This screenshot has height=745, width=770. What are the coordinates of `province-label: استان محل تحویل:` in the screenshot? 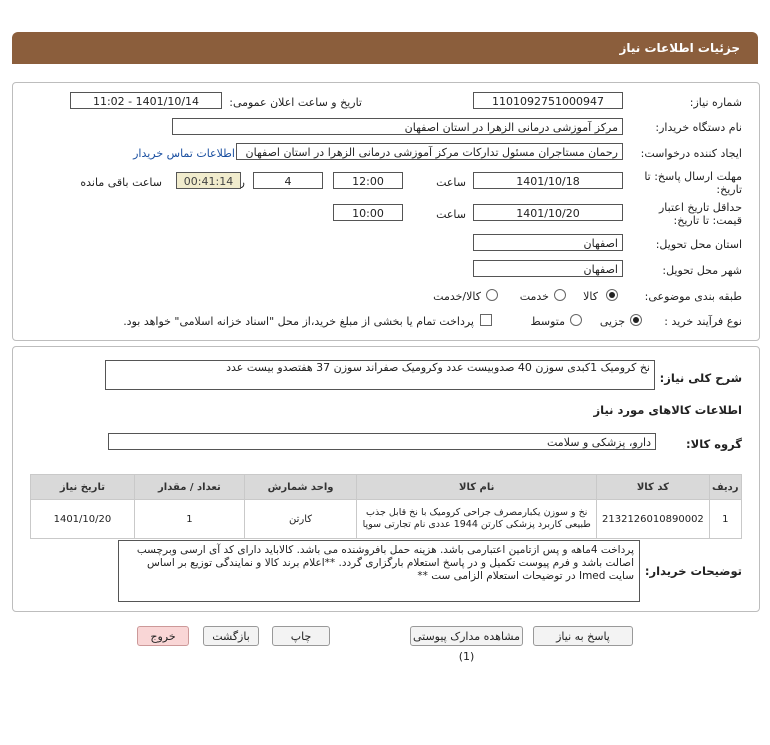 It's located at (698, 244).